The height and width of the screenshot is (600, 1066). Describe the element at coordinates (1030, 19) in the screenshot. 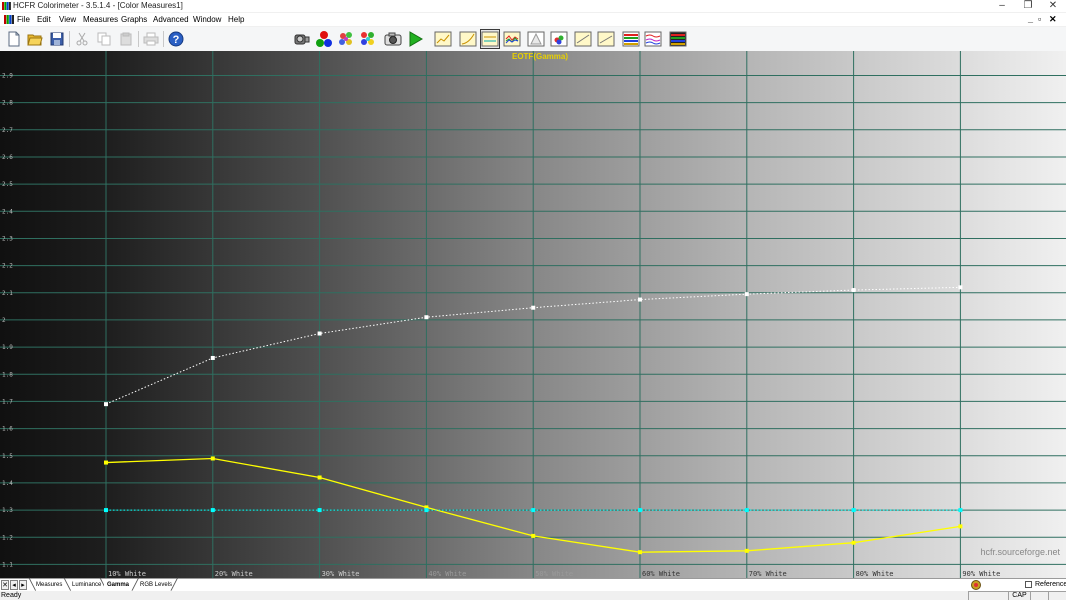

I see `mdi-minimize-button: _` at that location.